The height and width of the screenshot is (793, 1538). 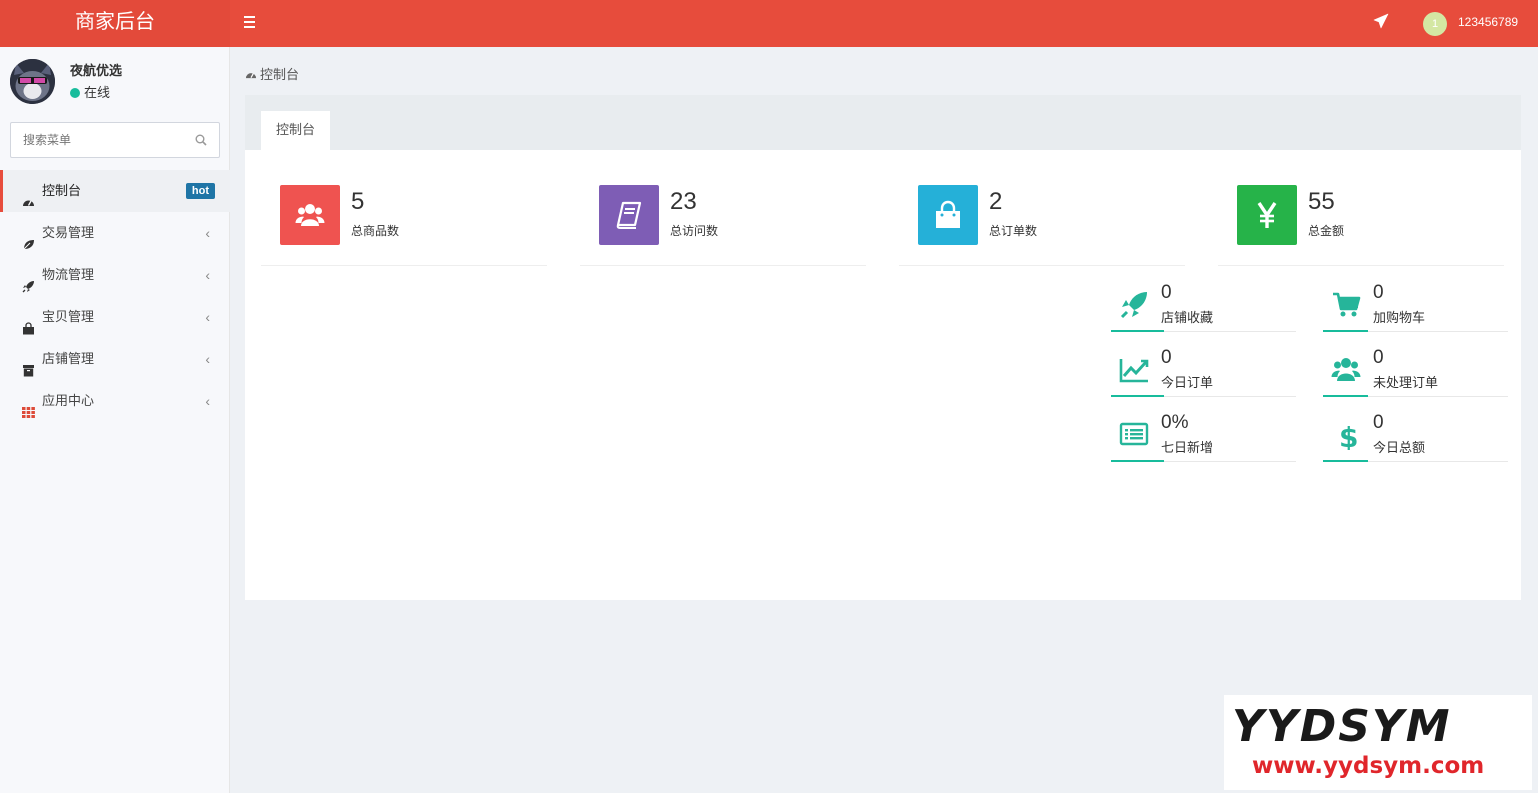 I want to click on mini-stat-label: 店铺收藏, so click(x=1187, y=317).